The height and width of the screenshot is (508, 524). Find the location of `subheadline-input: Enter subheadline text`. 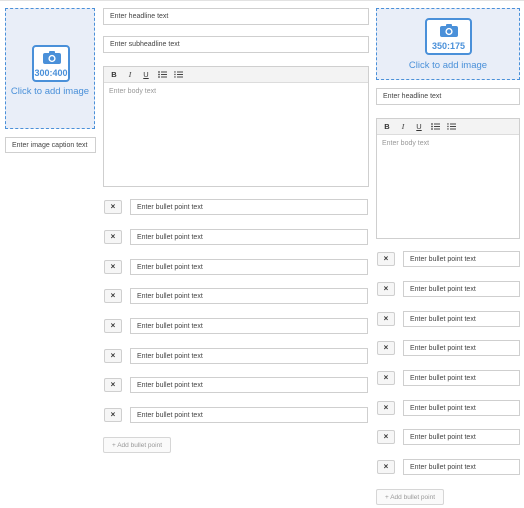

subheadline-input: Enter subheadline text is located at coordinates (236, 44).